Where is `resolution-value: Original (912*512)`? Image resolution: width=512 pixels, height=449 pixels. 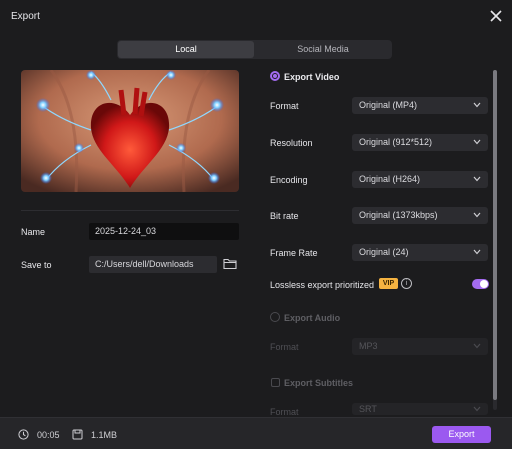
resolution-value: Original (912*512) is located at coordinates (396, 142).